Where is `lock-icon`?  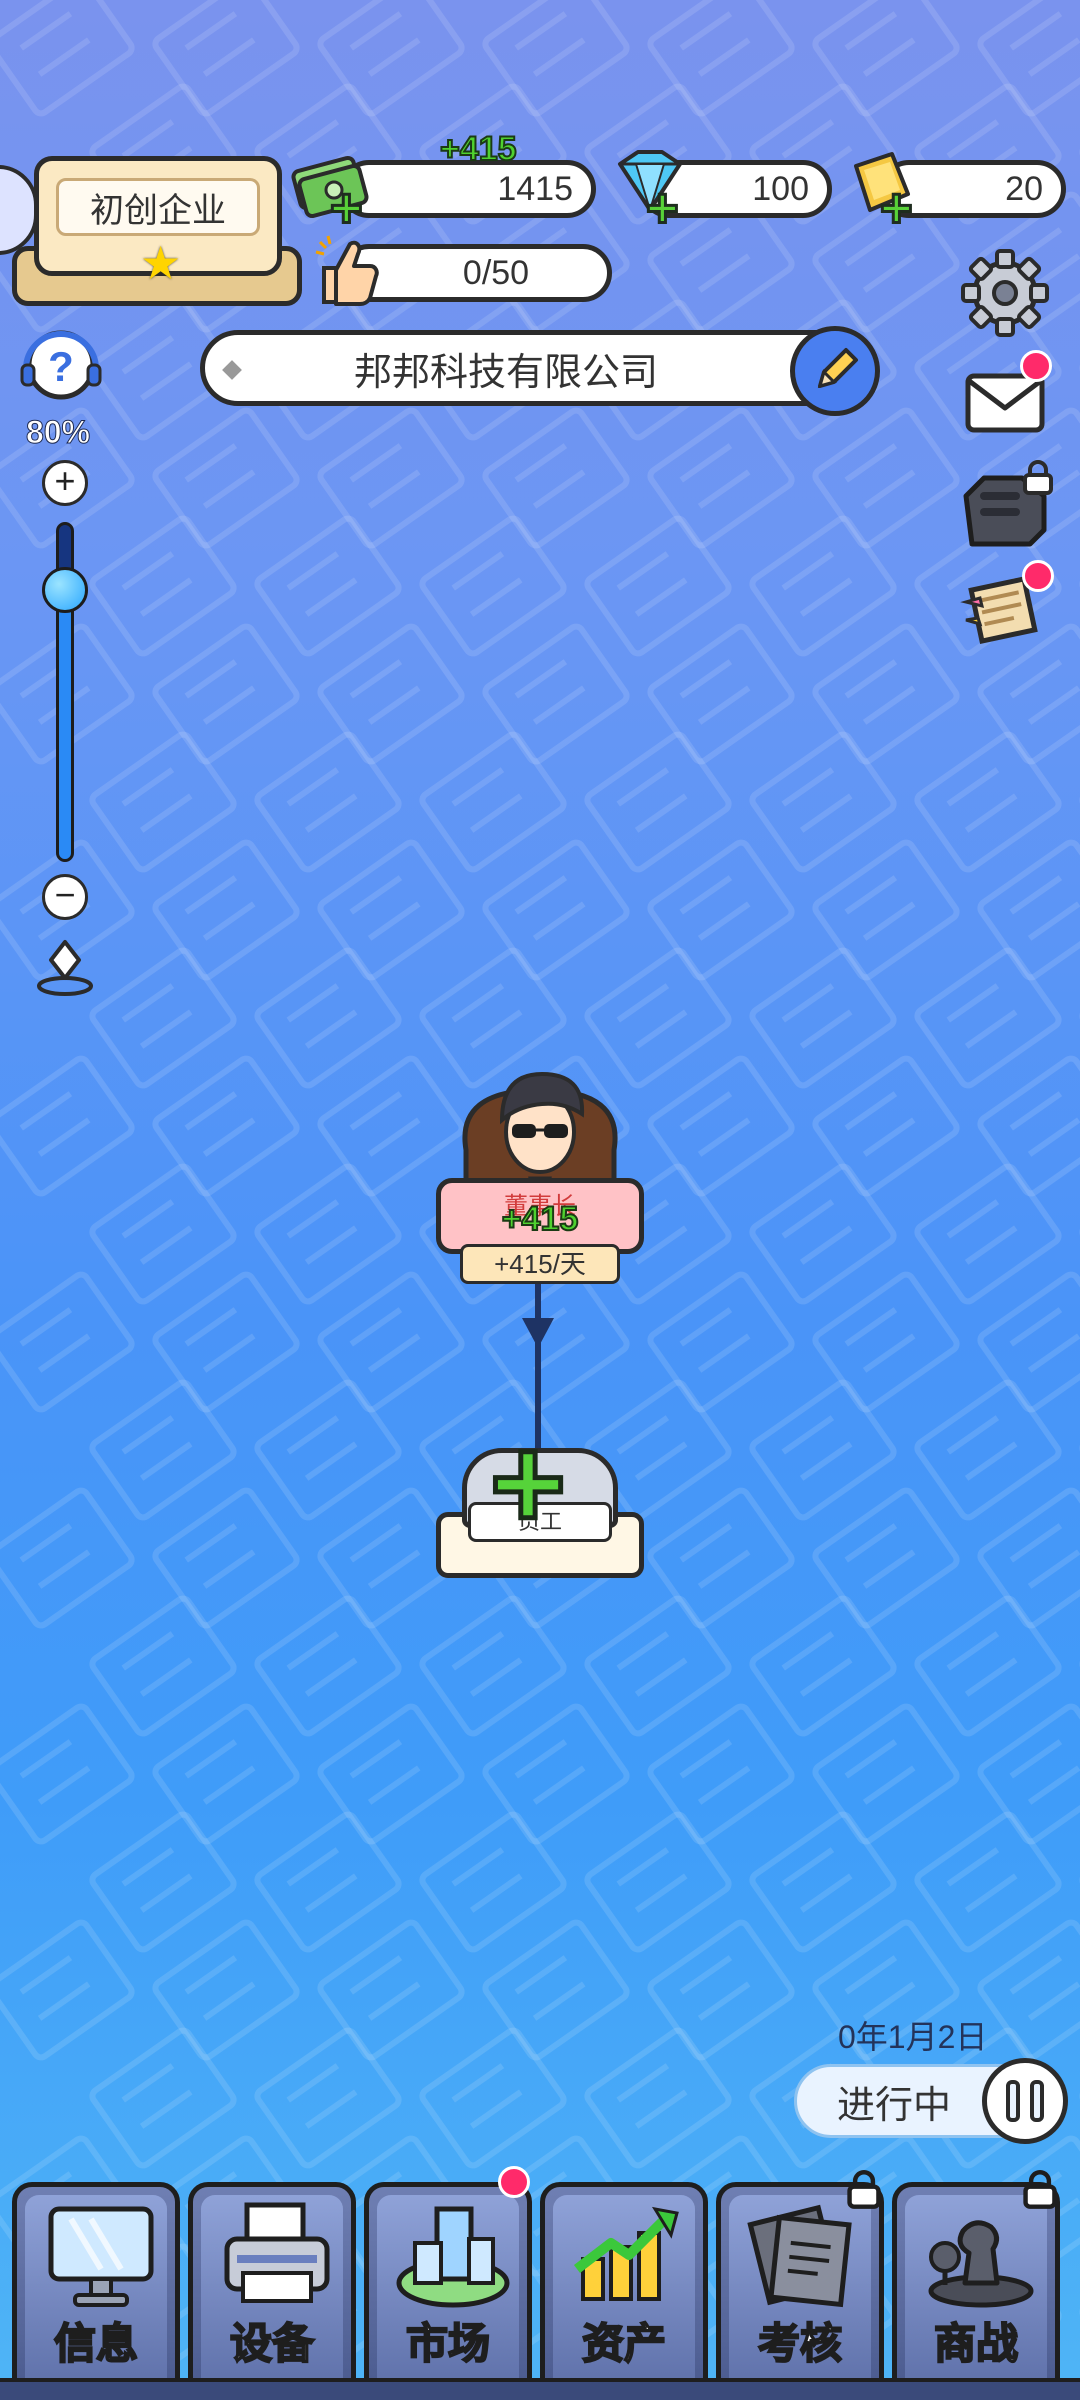 lock-icon is located at coordinates (1038, 477).